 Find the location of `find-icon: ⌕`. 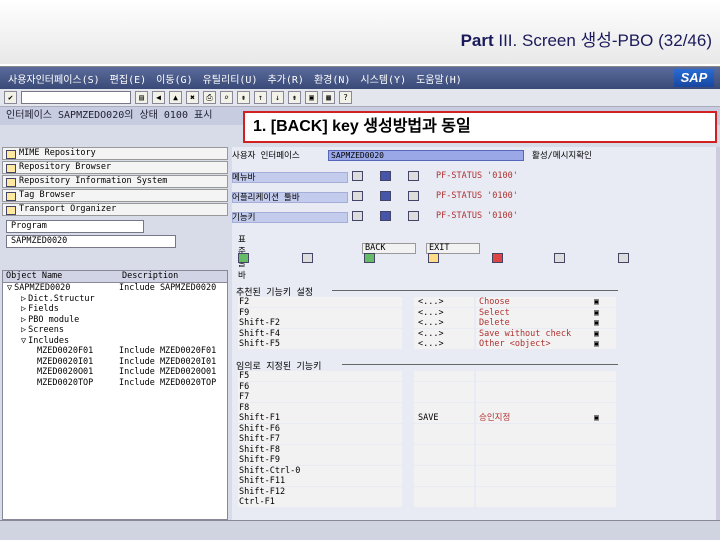

find-icon: ⌕ is located at coordinates (226, 97).